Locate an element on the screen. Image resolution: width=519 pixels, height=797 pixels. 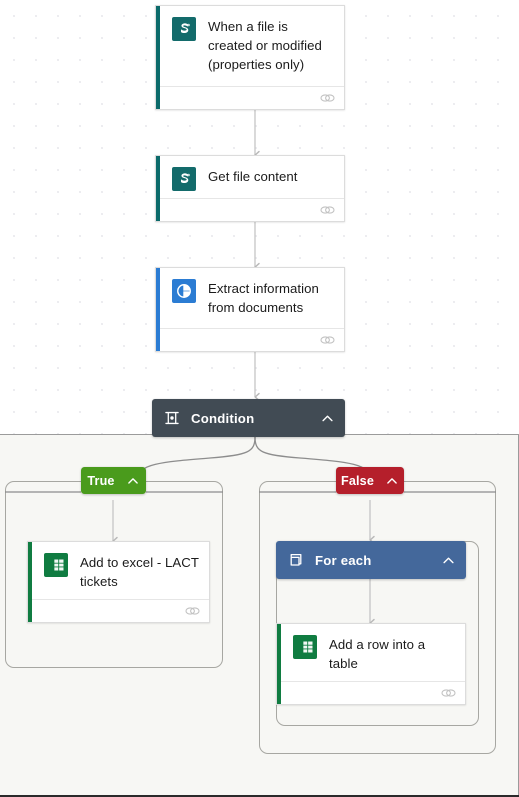
node-add-to-excel-lact-tickets: Add to excel - LACT tickets is located at coordinates (118, 582).